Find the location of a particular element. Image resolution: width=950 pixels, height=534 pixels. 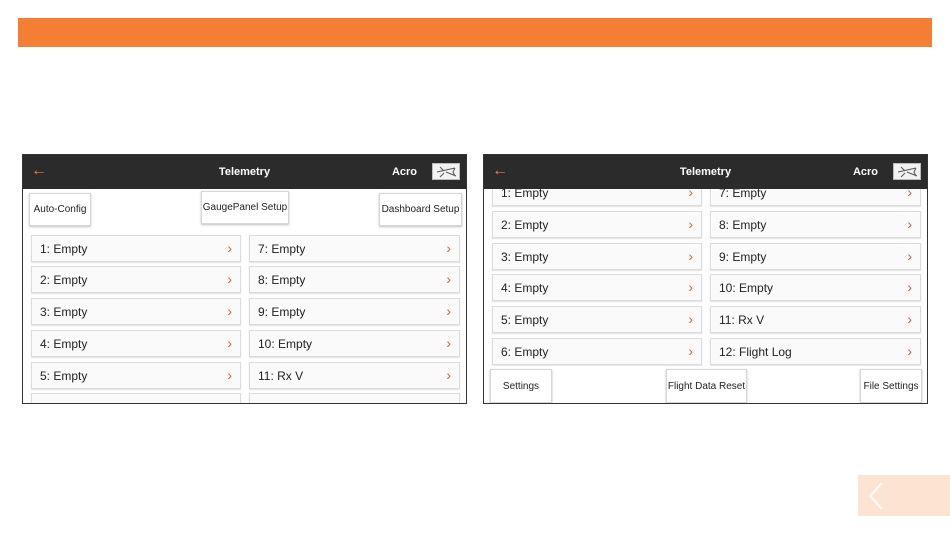

bottom-button-bar: Settings Flight Data Reset File Settings is located at coordinates (705, 384).